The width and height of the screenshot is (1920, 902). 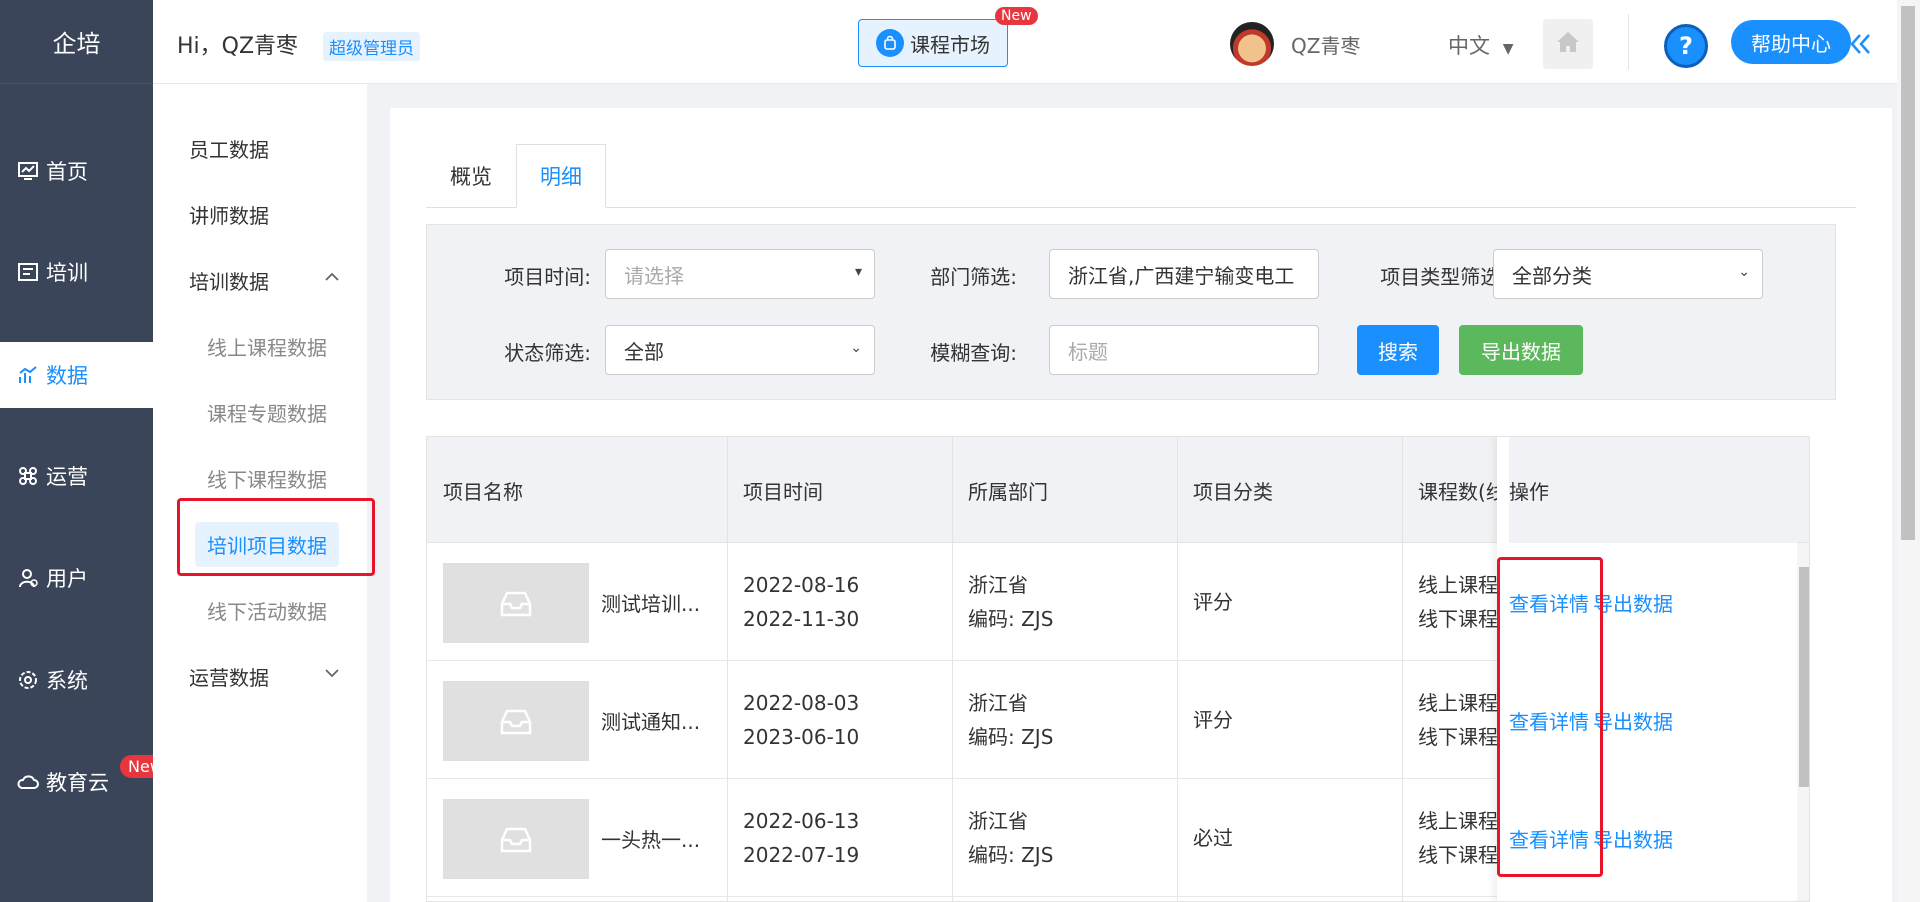 I want to click on role-badge: 超级管理员, so click(x=371, y=46).